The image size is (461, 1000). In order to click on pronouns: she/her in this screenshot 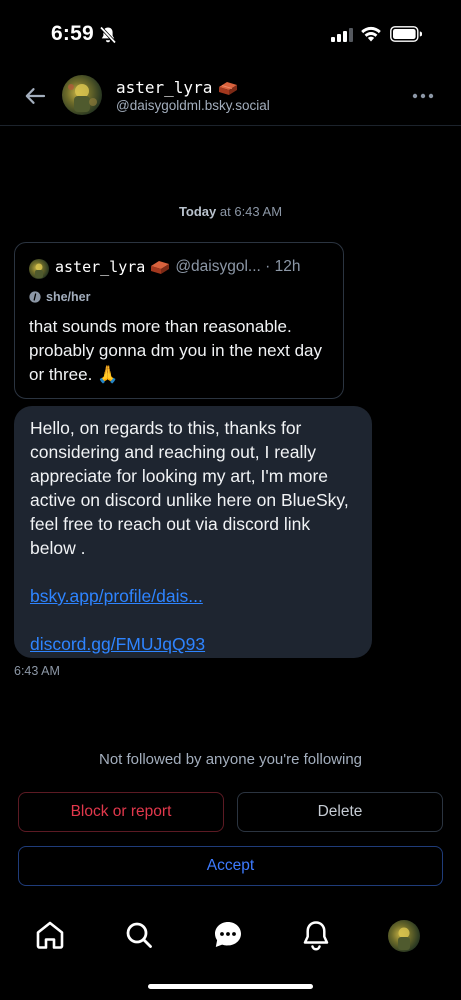, I will do `click(68, 297)`.